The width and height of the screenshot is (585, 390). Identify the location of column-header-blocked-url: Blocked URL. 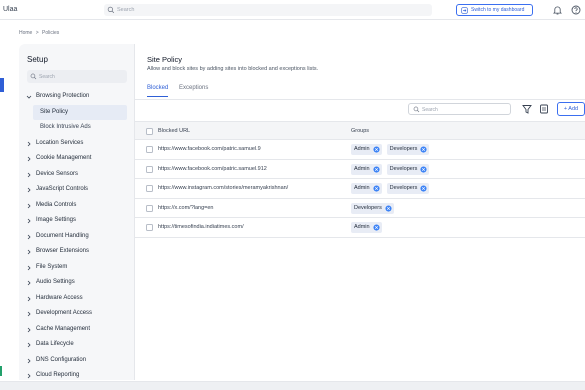
(174, 131).